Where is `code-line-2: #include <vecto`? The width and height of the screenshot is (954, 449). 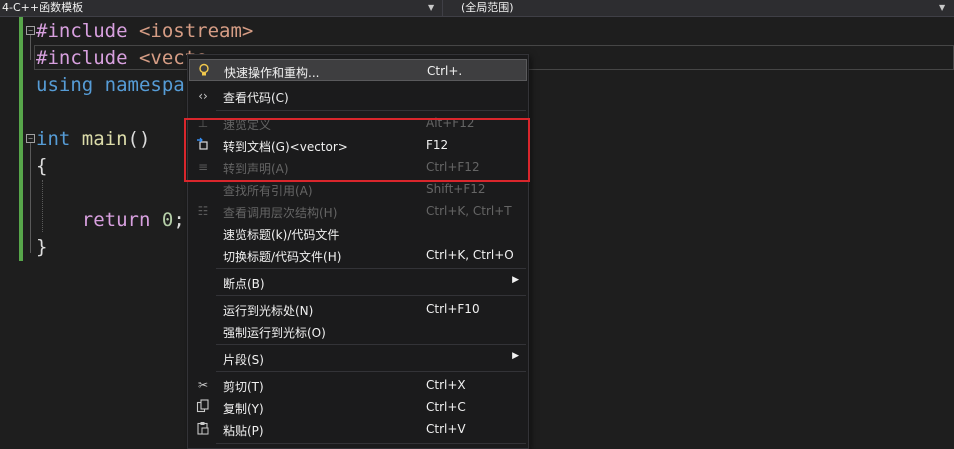 code-line-2: #include <vecto is located at coordinates (122, 58).